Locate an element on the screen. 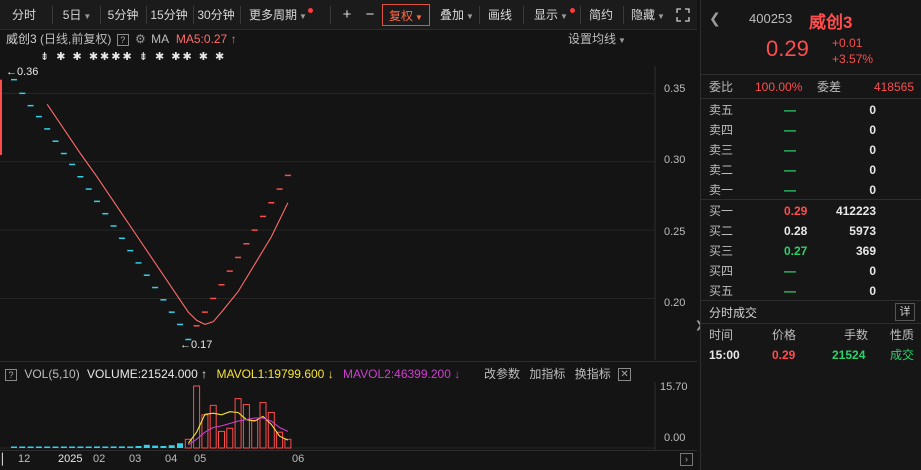 The image size is (921, 470). bid-row: 买一 0.29 412223 is located at coordinates (811, 211).